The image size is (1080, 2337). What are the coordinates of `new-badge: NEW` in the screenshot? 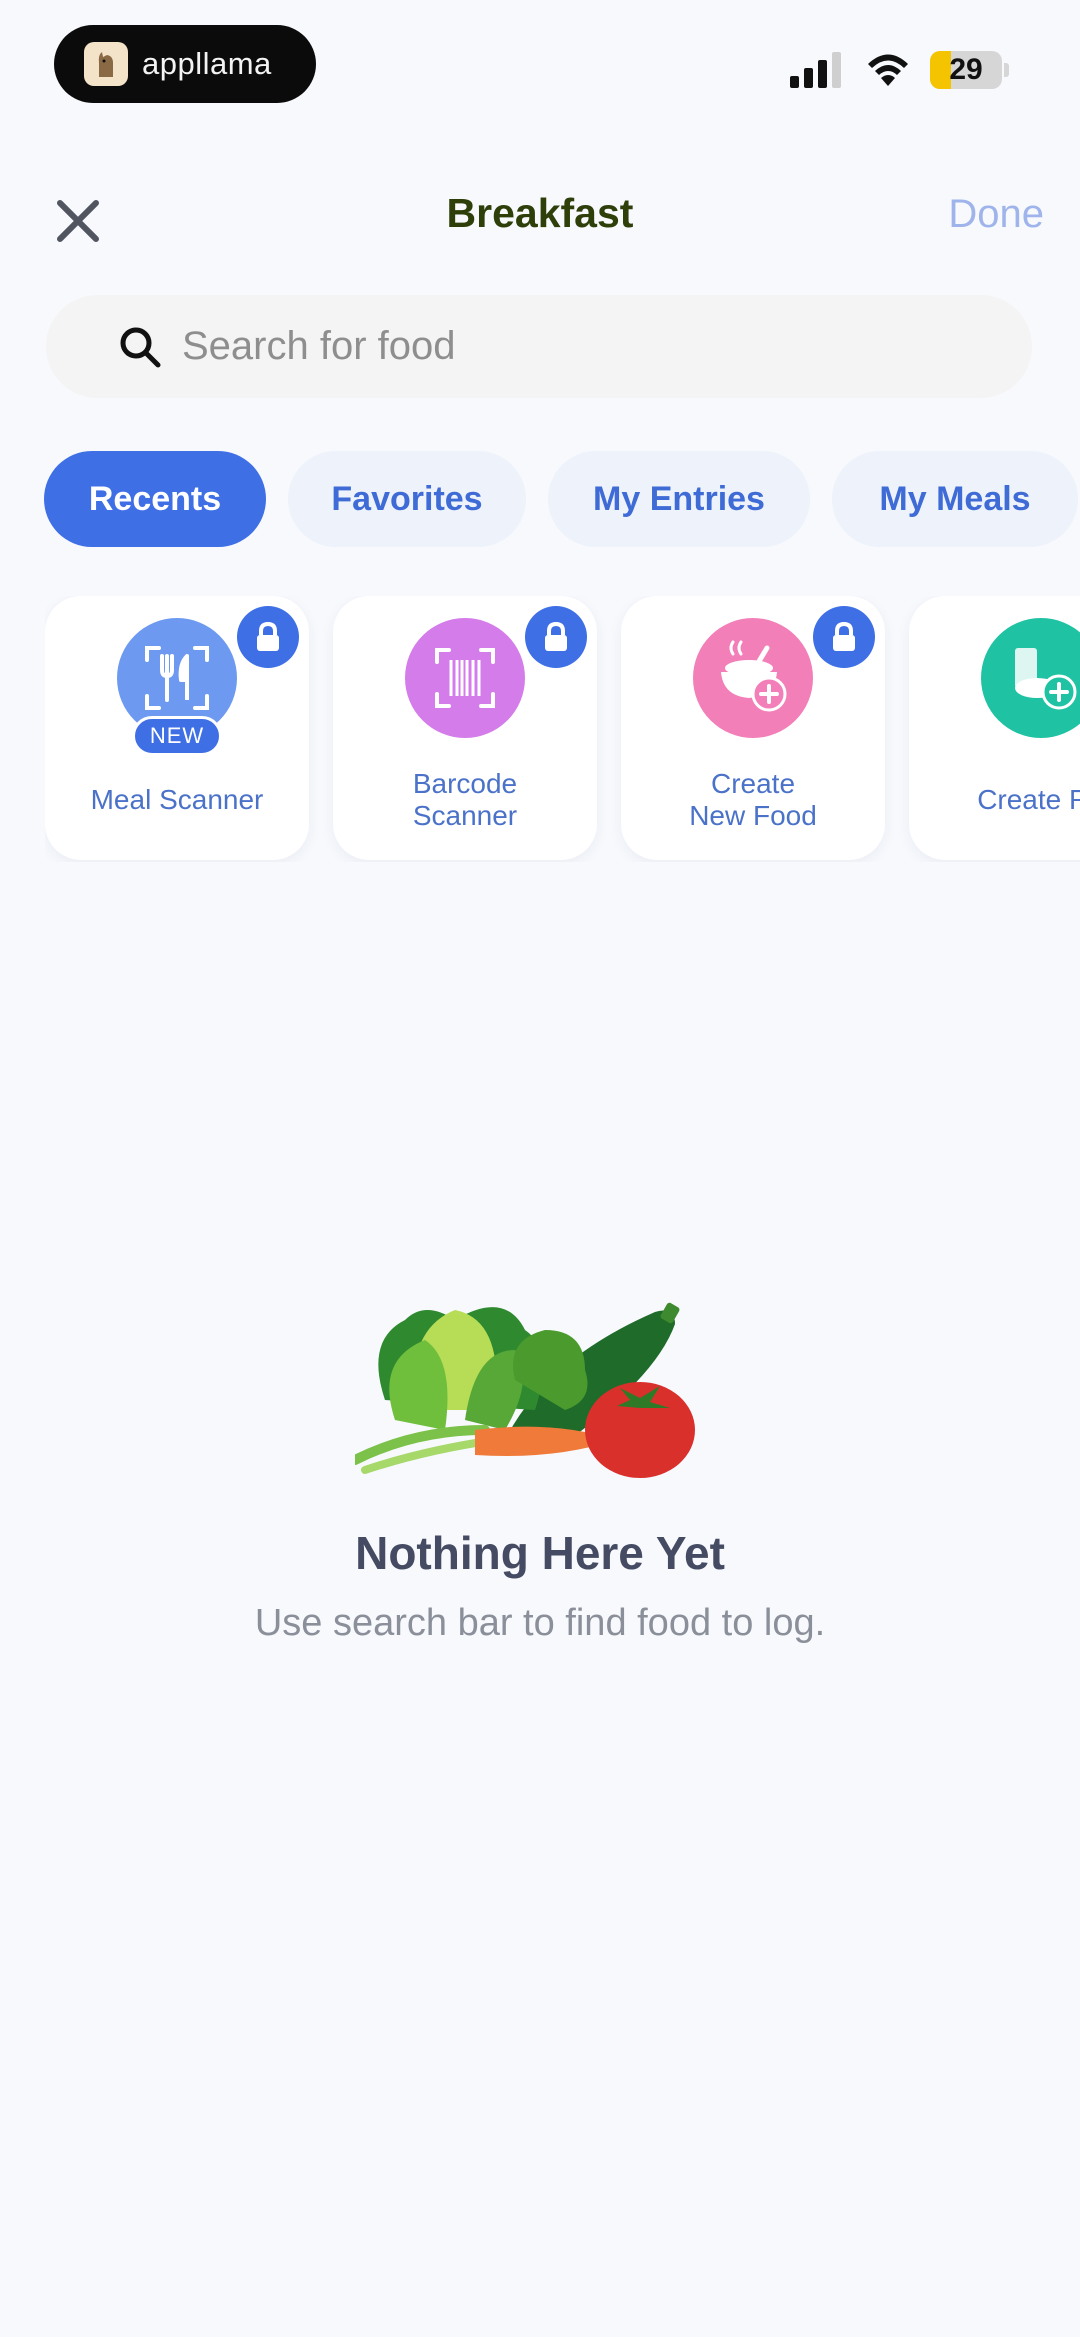 It's located at (177, 736).